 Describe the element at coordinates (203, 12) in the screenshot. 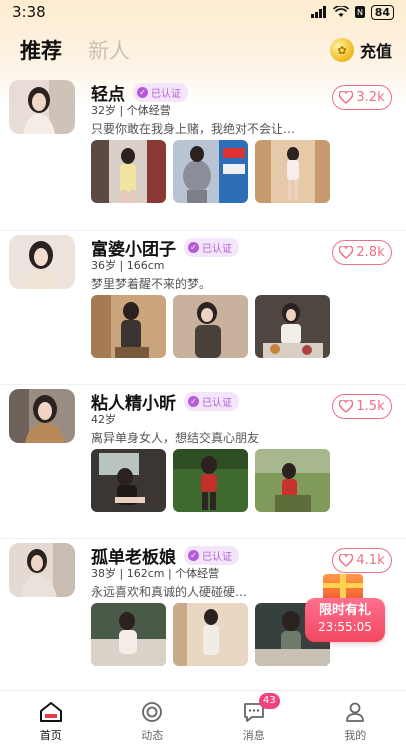

I see `status-bar: 3:38 N 84` at that location.